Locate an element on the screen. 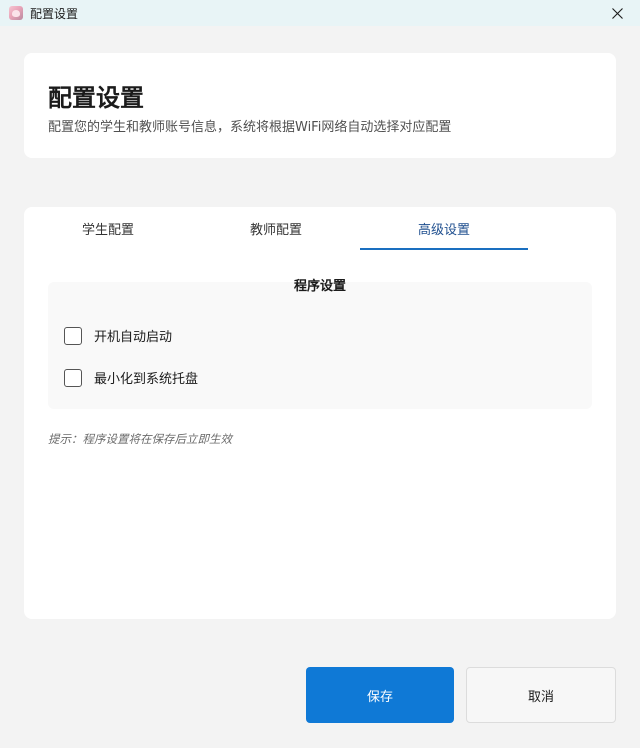  page-title: 配置设置 is located at coordinates (96, 98).